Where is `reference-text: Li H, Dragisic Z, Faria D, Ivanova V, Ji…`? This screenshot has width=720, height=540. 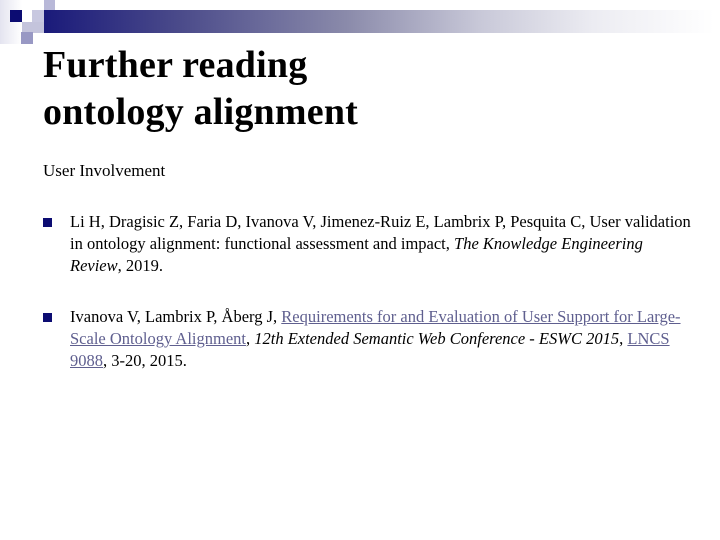 reference-text: Li H, Dragisic Z, Faria D, Ivanova V, Ji… is located at coordinates (382, 244).